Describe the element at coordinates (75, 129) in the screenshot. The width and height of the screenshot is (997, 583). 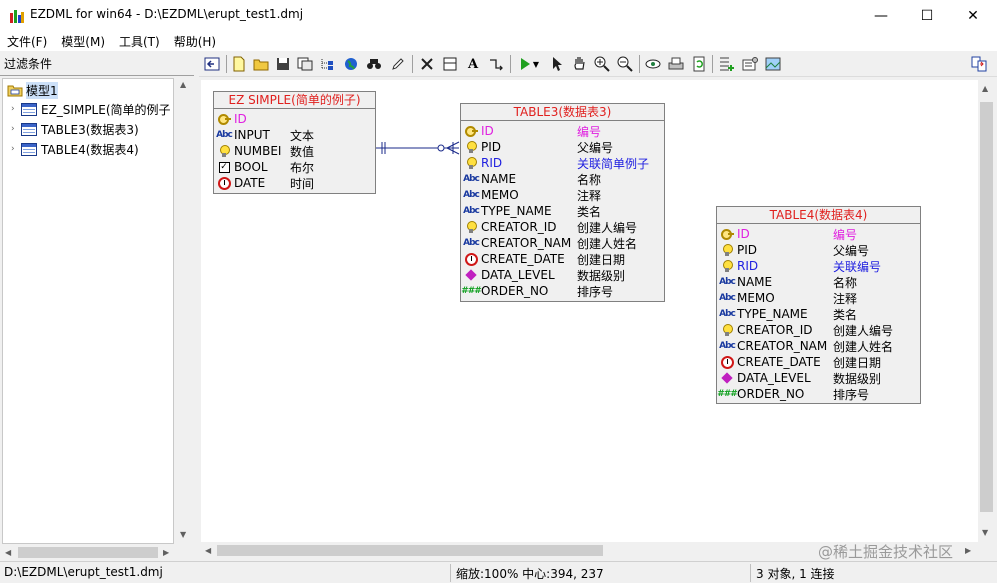
I see `tree-item-table3: › TABLE3(数据表3)` at that location.